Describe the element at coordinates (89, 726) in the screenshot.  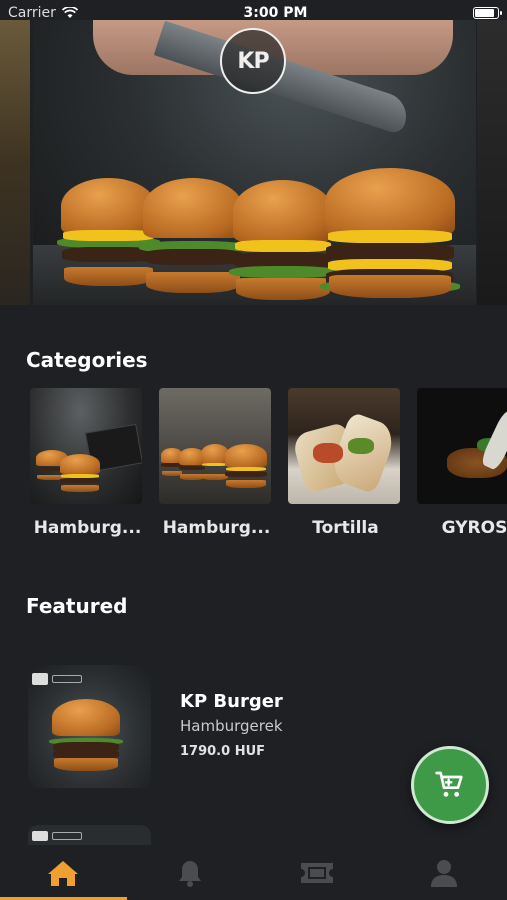
I see `featured-item-image` at that location.